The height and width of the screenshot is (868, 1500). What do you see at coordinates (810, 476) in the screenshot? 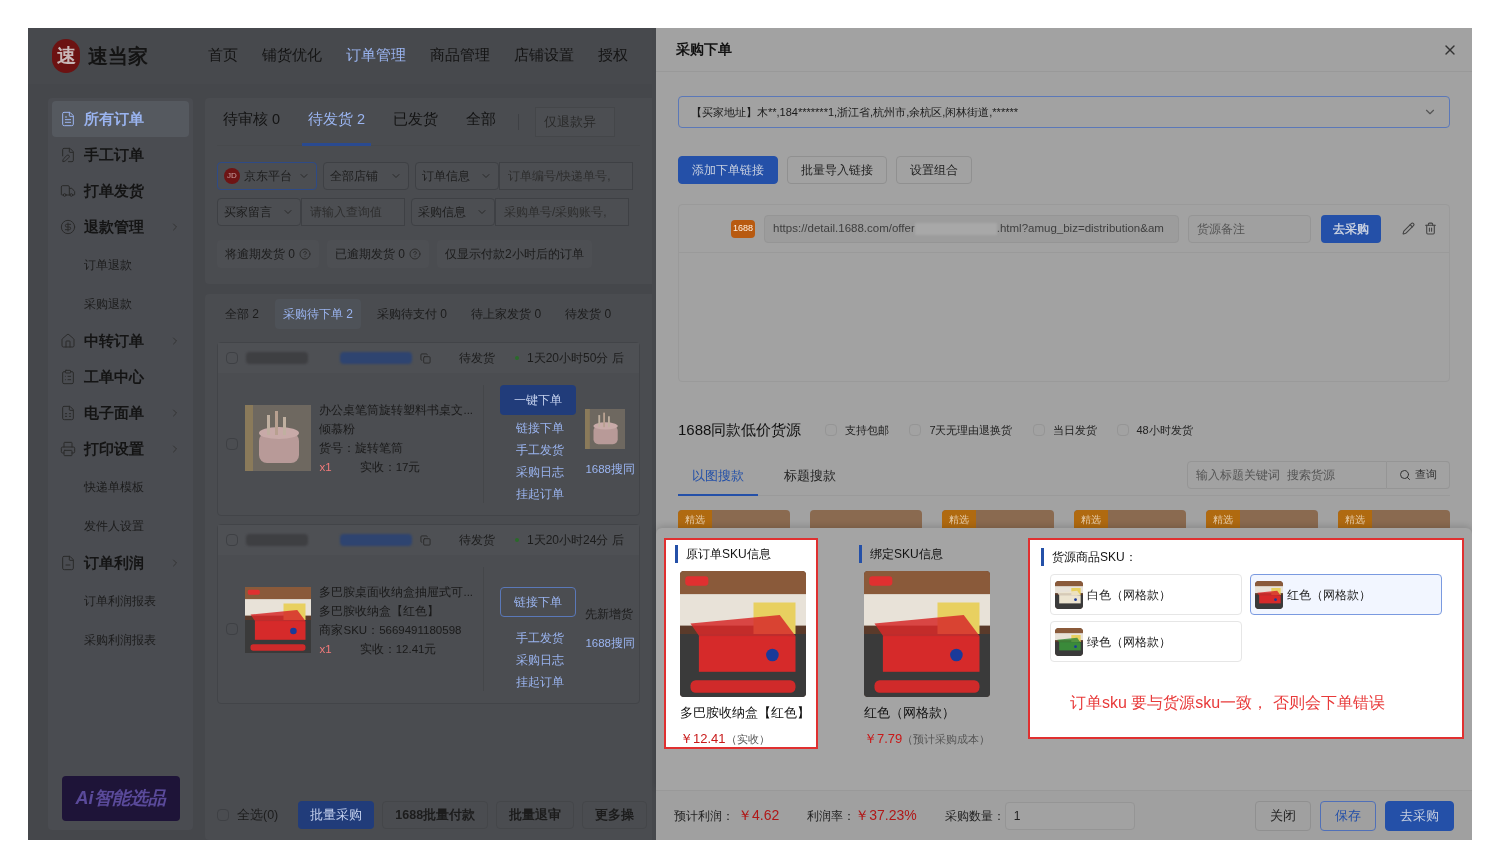
I see `search-tab: 标题搜款` at bounding box center [810, 476].